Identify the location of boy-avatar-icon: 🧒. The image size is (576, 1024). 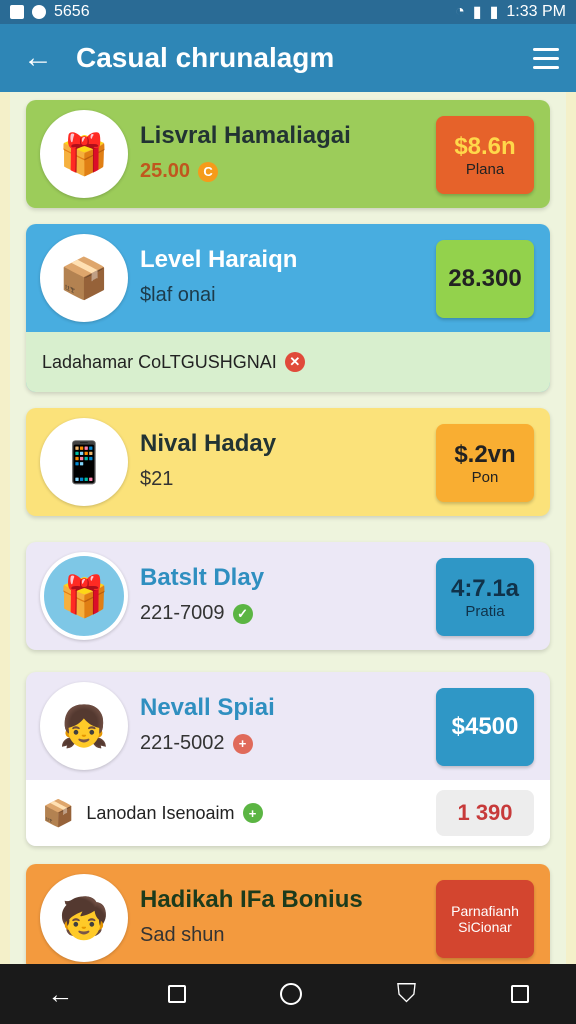
(84, 918).